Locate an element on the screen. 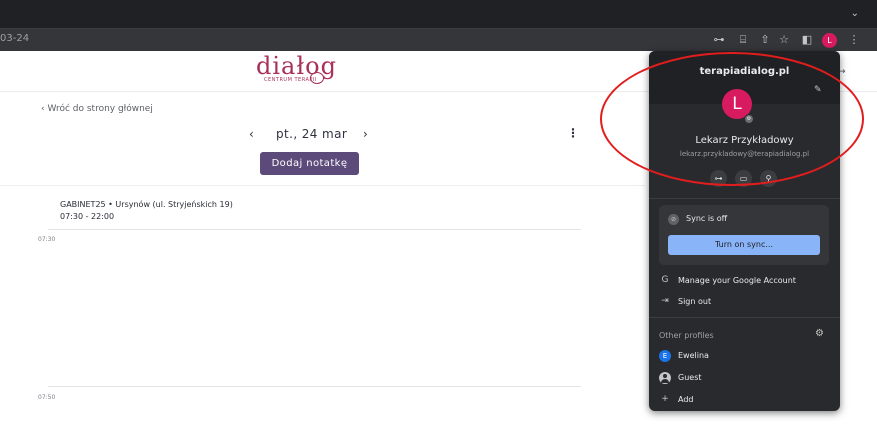  office-hours: 07:30 - 22:00 is located at coordinates (87, 216).